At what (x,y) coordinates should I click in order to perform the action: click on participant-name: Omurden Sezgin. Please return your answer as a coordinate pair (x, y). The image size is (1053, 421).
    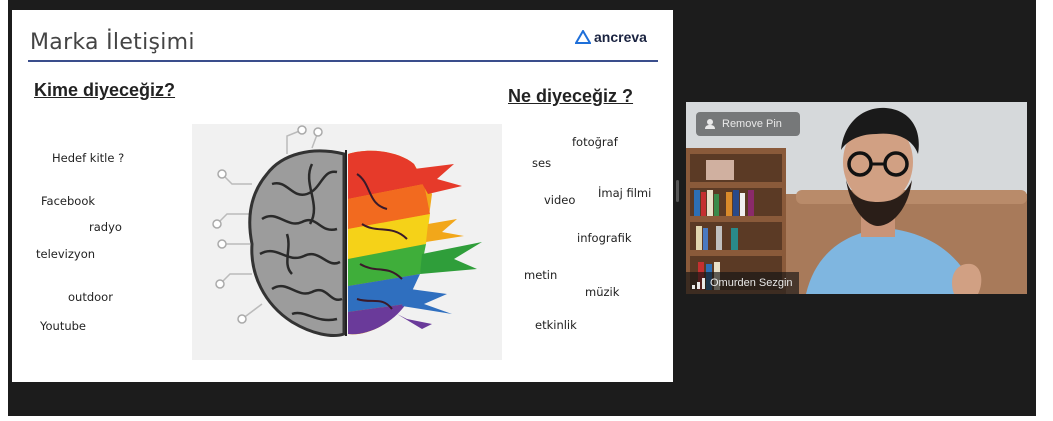
    Looking at the image, I should click on (751, 283).